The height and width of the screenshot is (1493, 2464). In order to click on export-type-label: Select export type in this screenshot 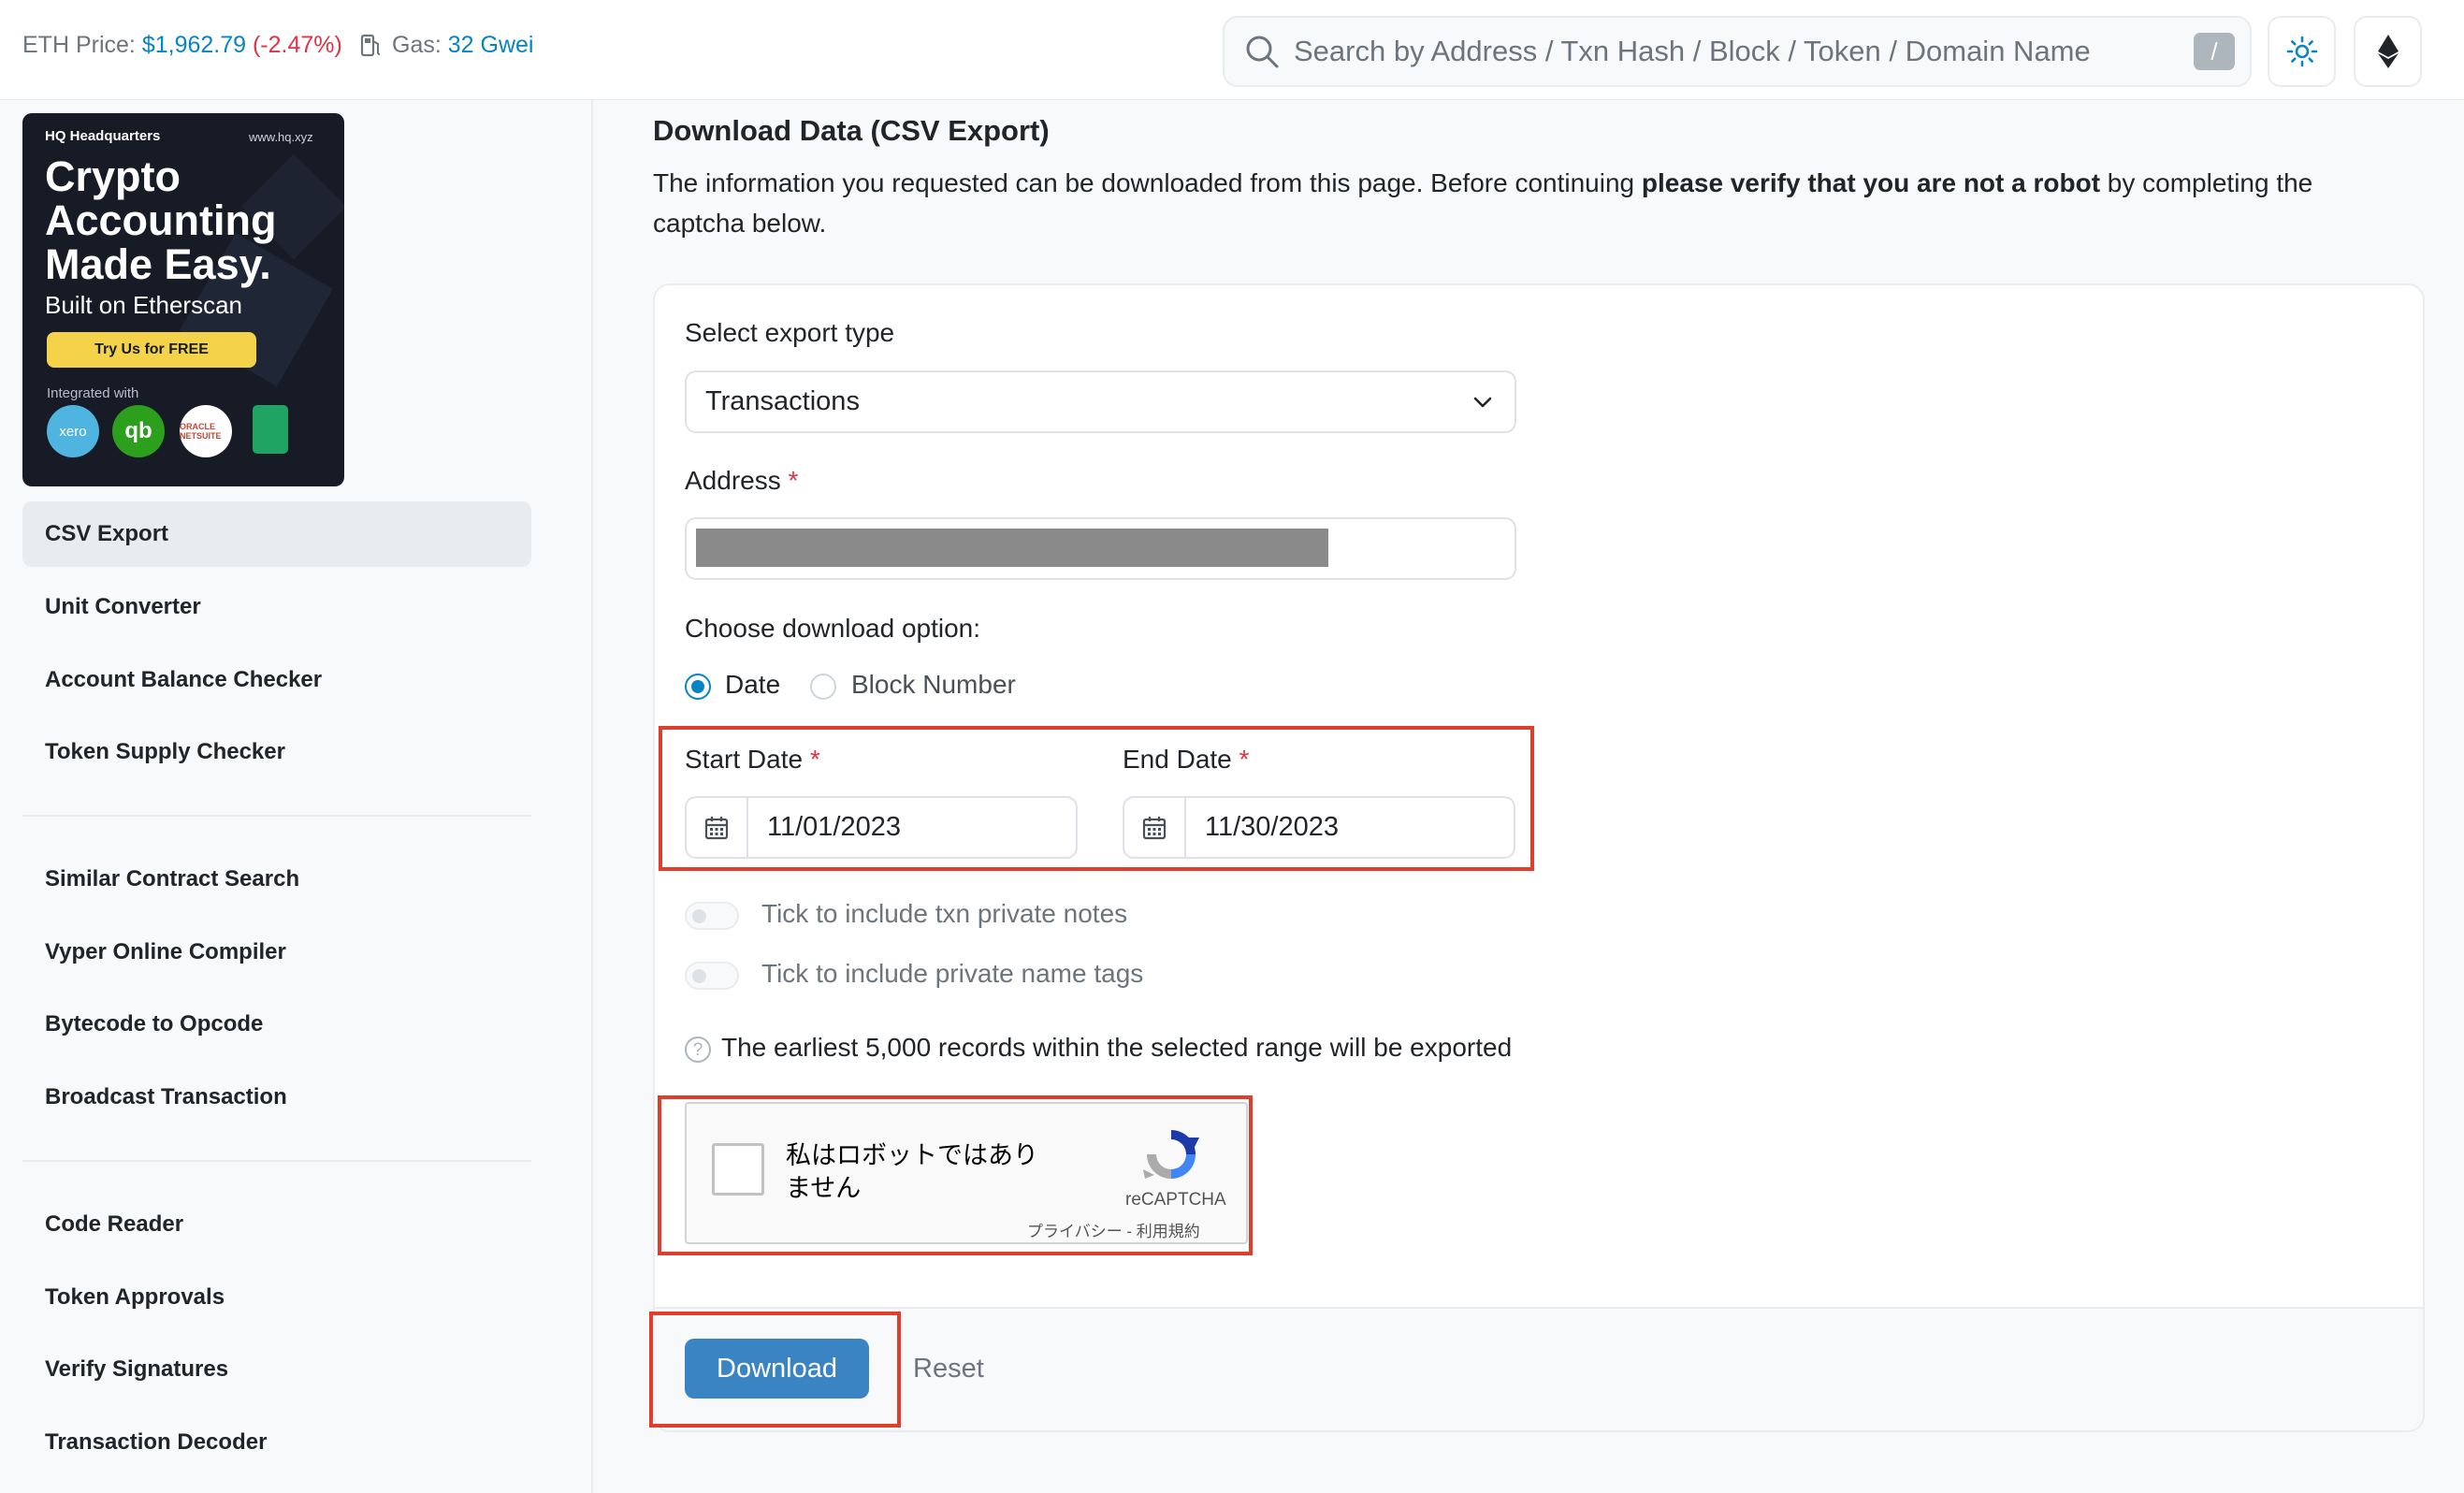, I will do `click(790, 332)`.